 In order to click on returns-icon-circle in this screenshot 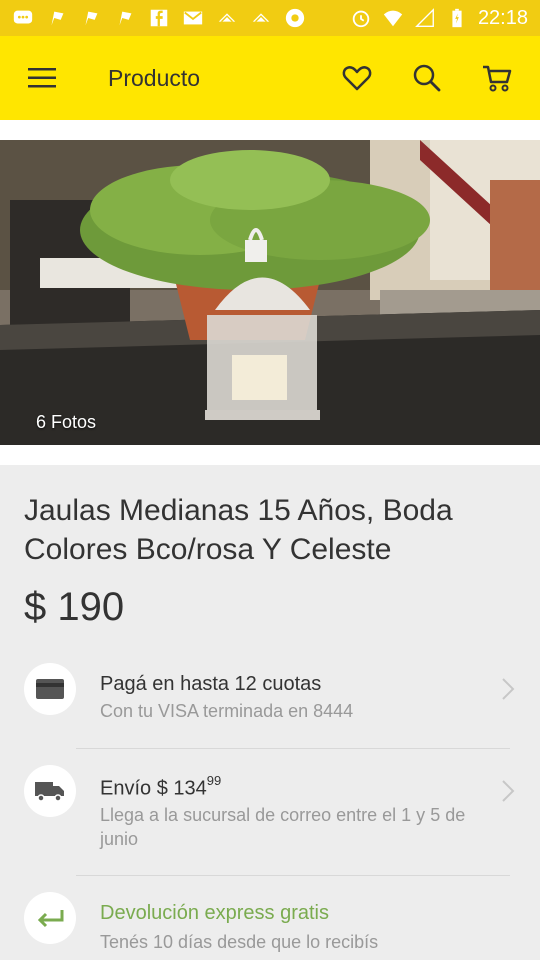, I will do `click(50, 918)`.